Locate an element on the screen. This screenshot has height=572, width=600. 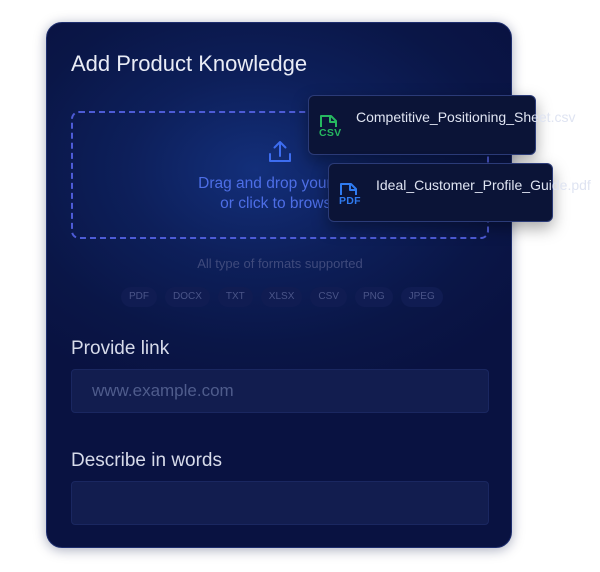
file-name: Ideal_Customer_Profile_Guide.pdf is located at coordinates (483, 185).